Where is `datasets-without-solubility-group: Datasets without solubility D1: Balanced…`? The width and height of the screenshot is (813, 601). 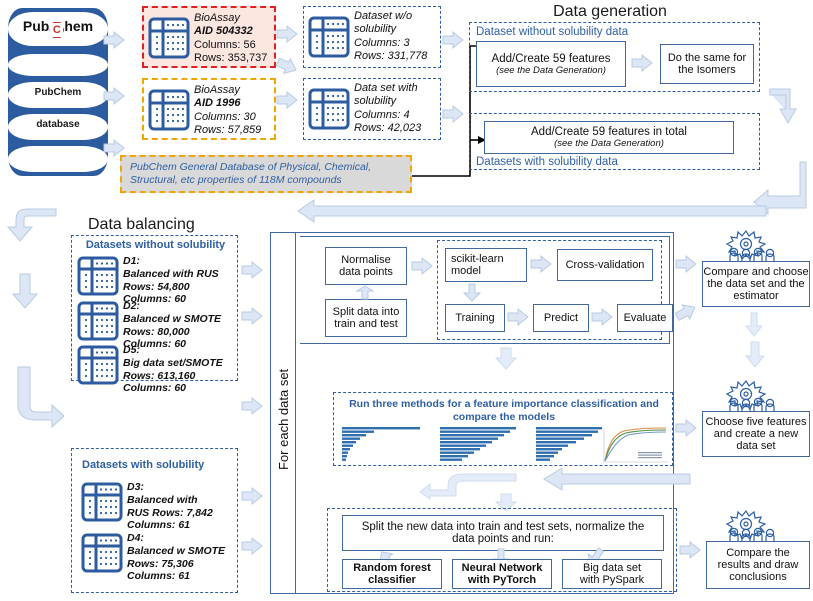 datasets-without-solubility-group: Datasets without solubility D1: Balanced… is located at coordinates (154, 314).